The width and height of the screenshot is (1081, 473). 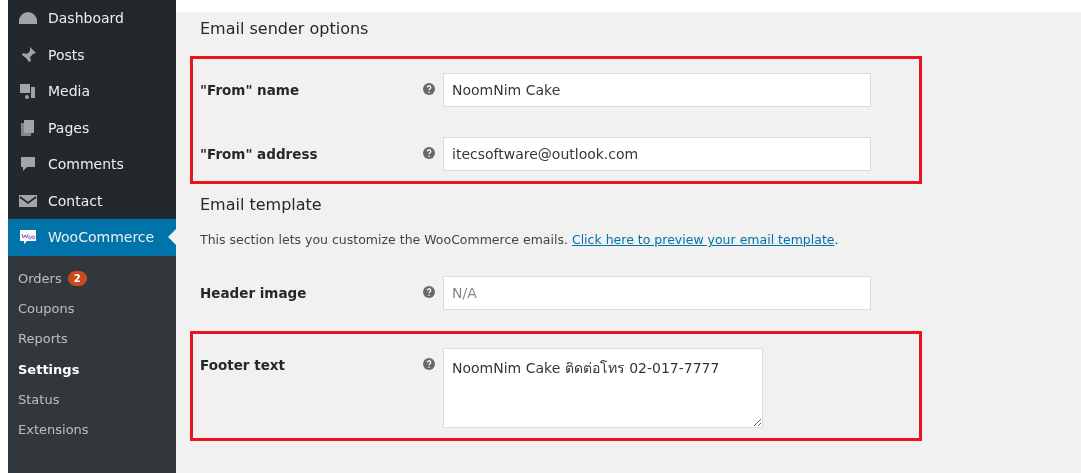 I want to click on sidebar-item: Media, so click(x=92, y=91).